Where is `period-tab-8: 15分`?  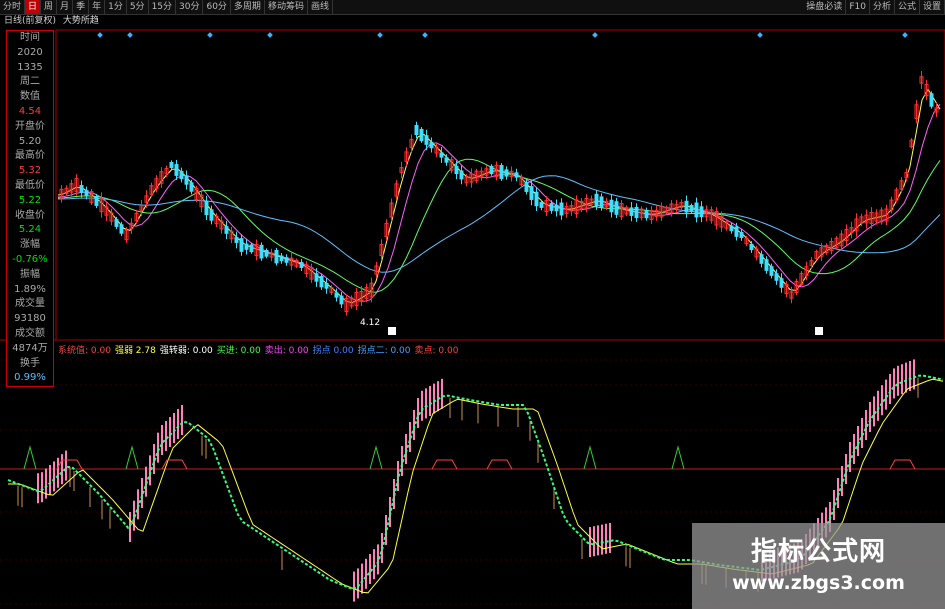
period-tab-8: 15分 is located at coordinates (163, 7).